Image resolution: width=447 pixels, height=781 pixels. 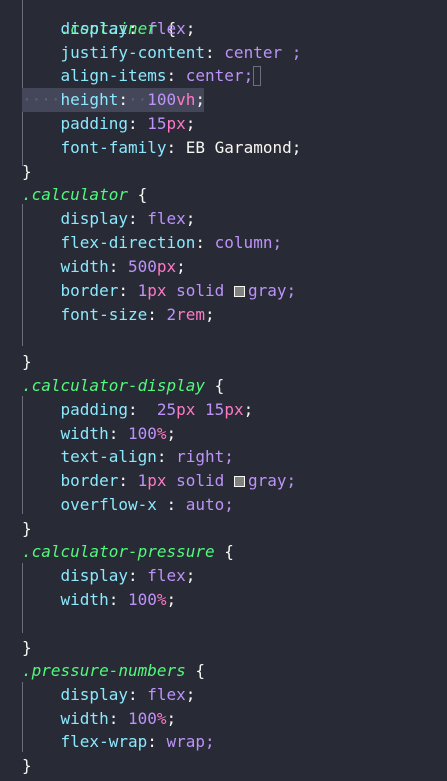 I want to click on css-property: padding, so click(x=94, y=123).